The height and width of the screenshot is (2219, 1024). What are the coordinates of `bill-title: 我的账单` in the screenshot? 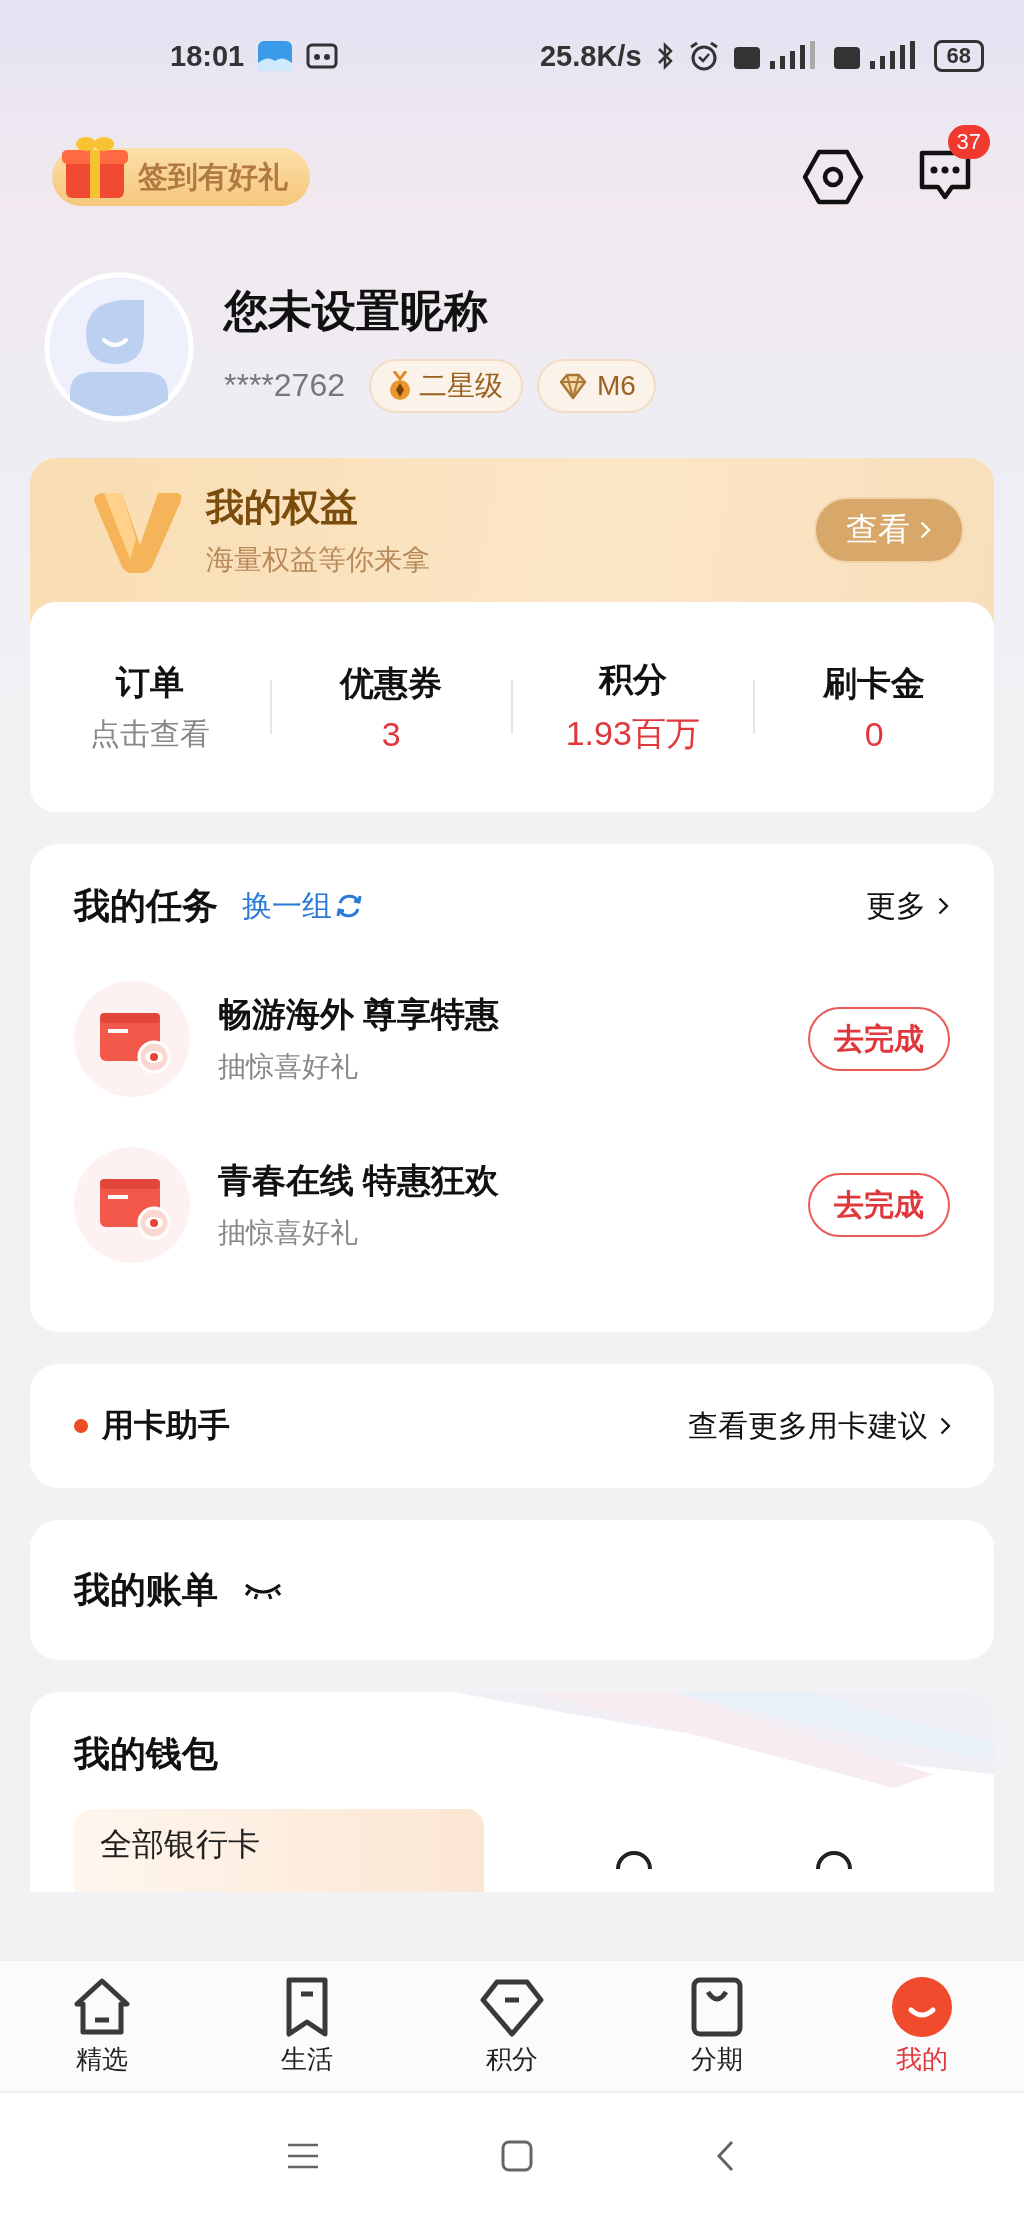 It's located at (146, 1589).